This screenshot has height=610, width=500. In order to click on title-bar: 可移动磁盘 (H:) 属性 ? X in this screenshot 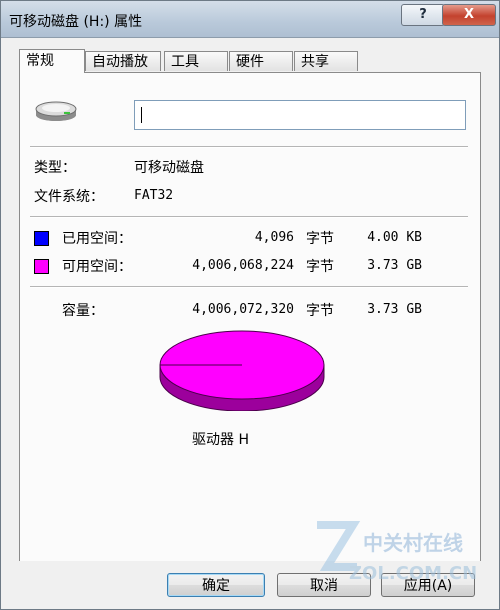, I will do `click(250, 19)`.